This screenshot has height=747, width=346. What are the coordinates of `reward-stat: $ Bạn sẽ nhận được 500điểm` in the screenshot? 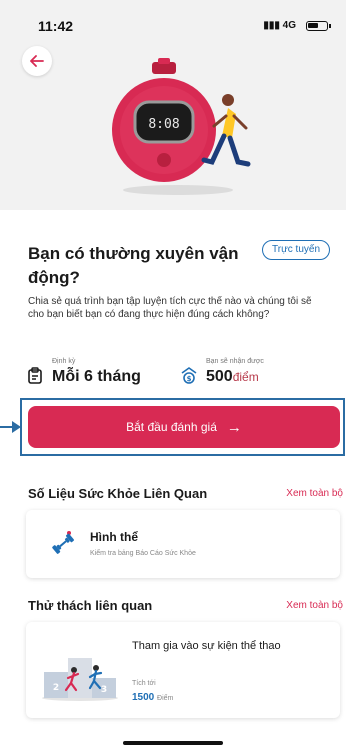 It's located at (255, 373).